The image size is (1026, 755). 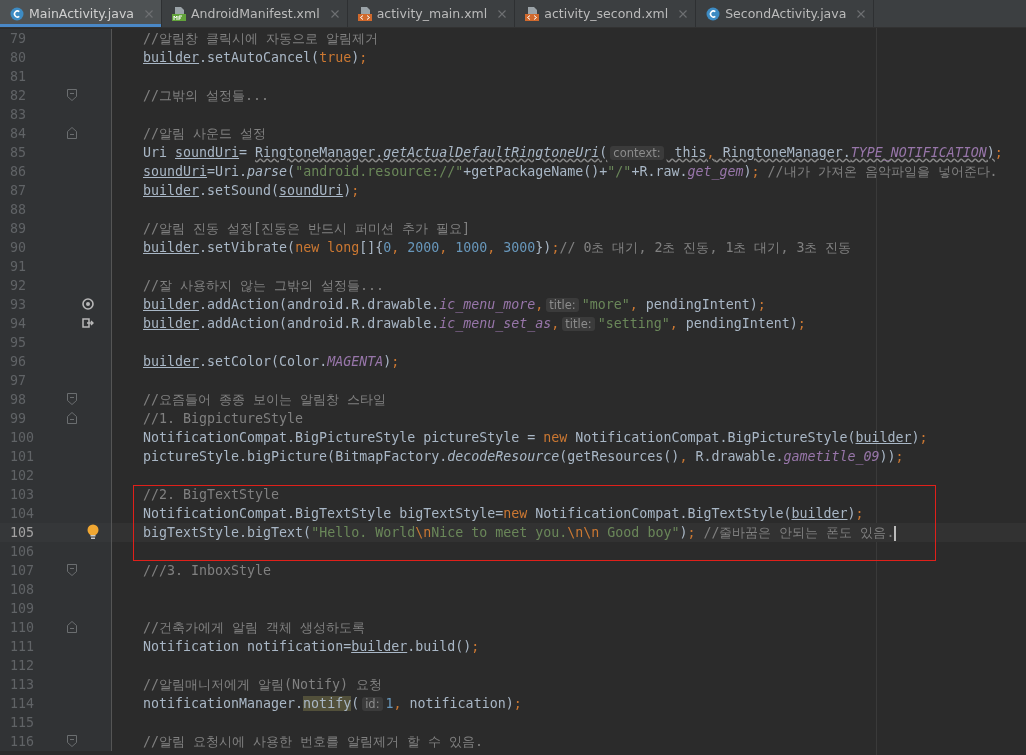 What do you see at coordinates (265, 399) in the screenshot?
I see `code-line: //요즘들어 종종 보이는 알림창 스타일` at bounding box center [265, 399].